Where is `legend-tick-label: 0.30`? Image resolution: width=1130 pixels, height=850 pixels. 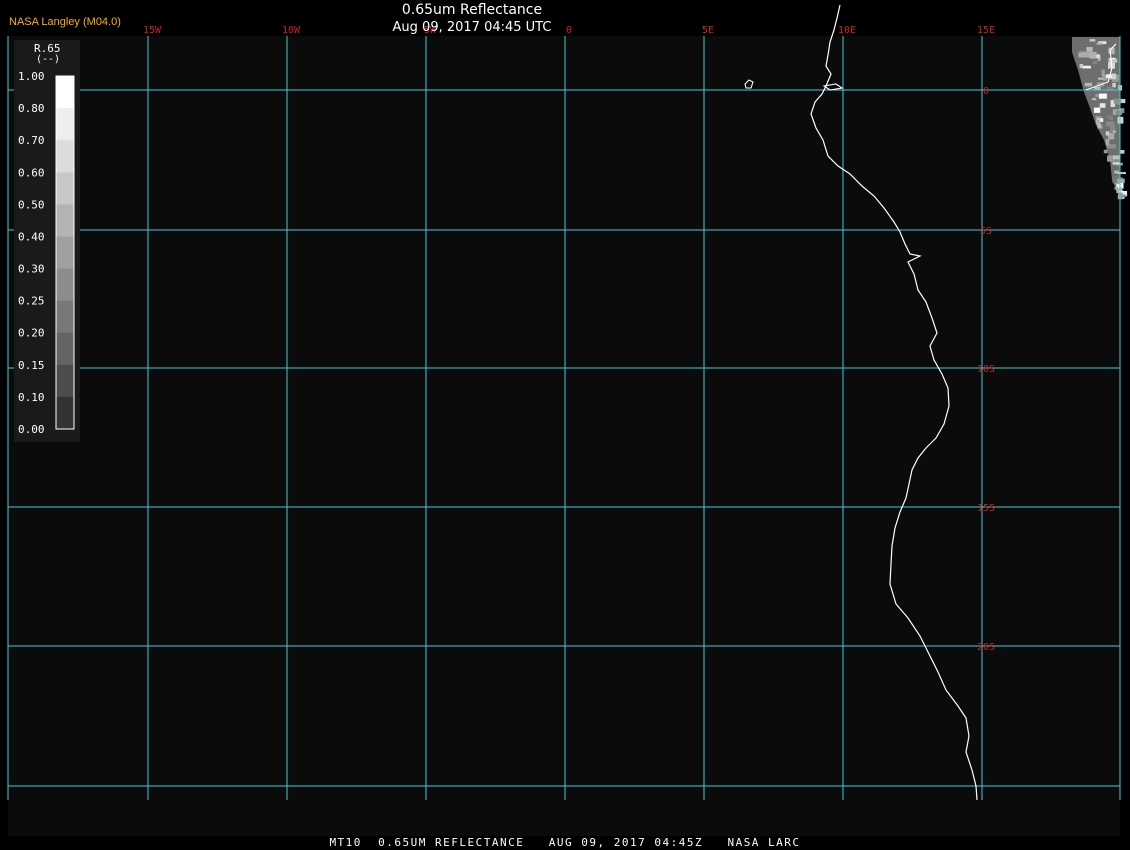
legend-tick-label: 0.30 is located at coordinates (31, 269).